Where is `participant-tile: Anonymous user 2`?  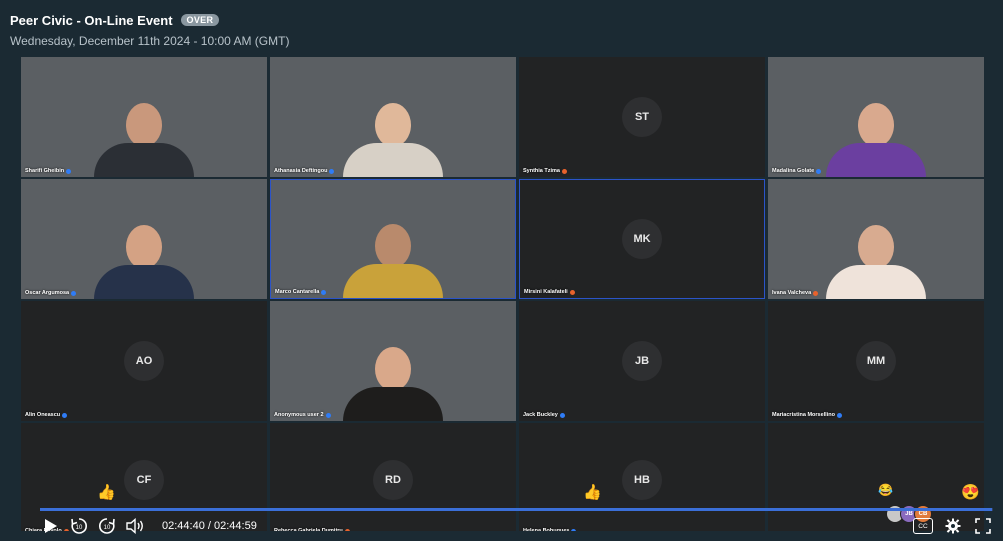 participant-tile: Anonymous user 2 is located at coordinates (393, 361).